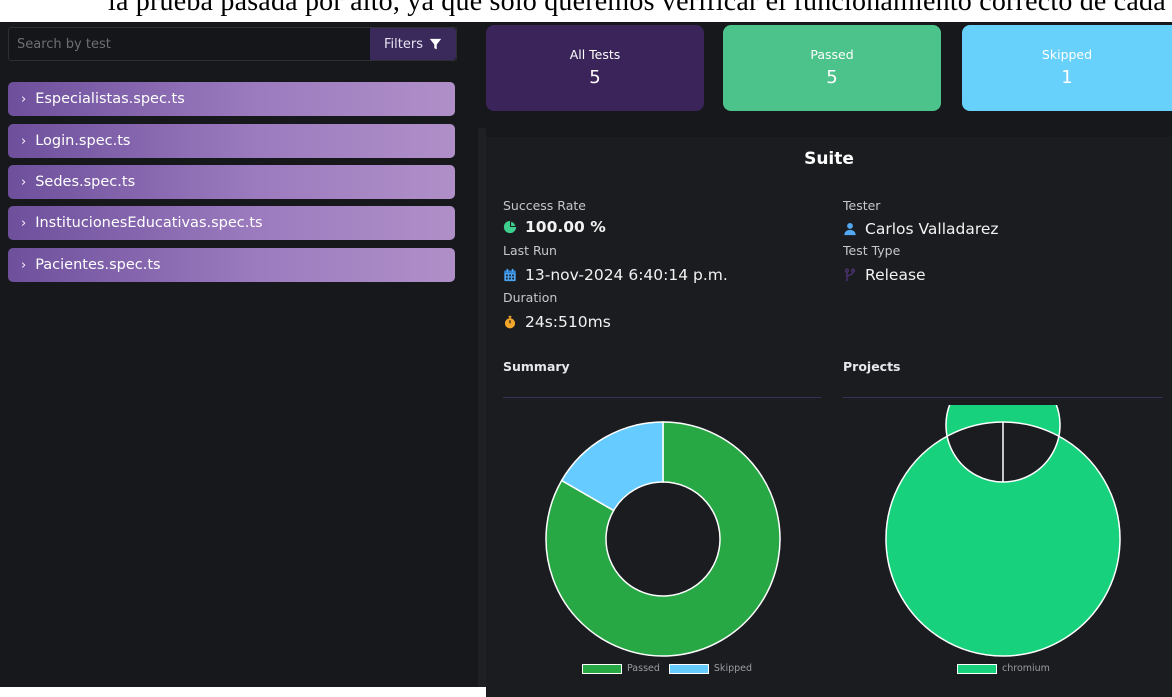  What do you see at coordinates (602, 668) in the screenshot?
I see `legend-swatch-passed` at bounding box center [602, 668].